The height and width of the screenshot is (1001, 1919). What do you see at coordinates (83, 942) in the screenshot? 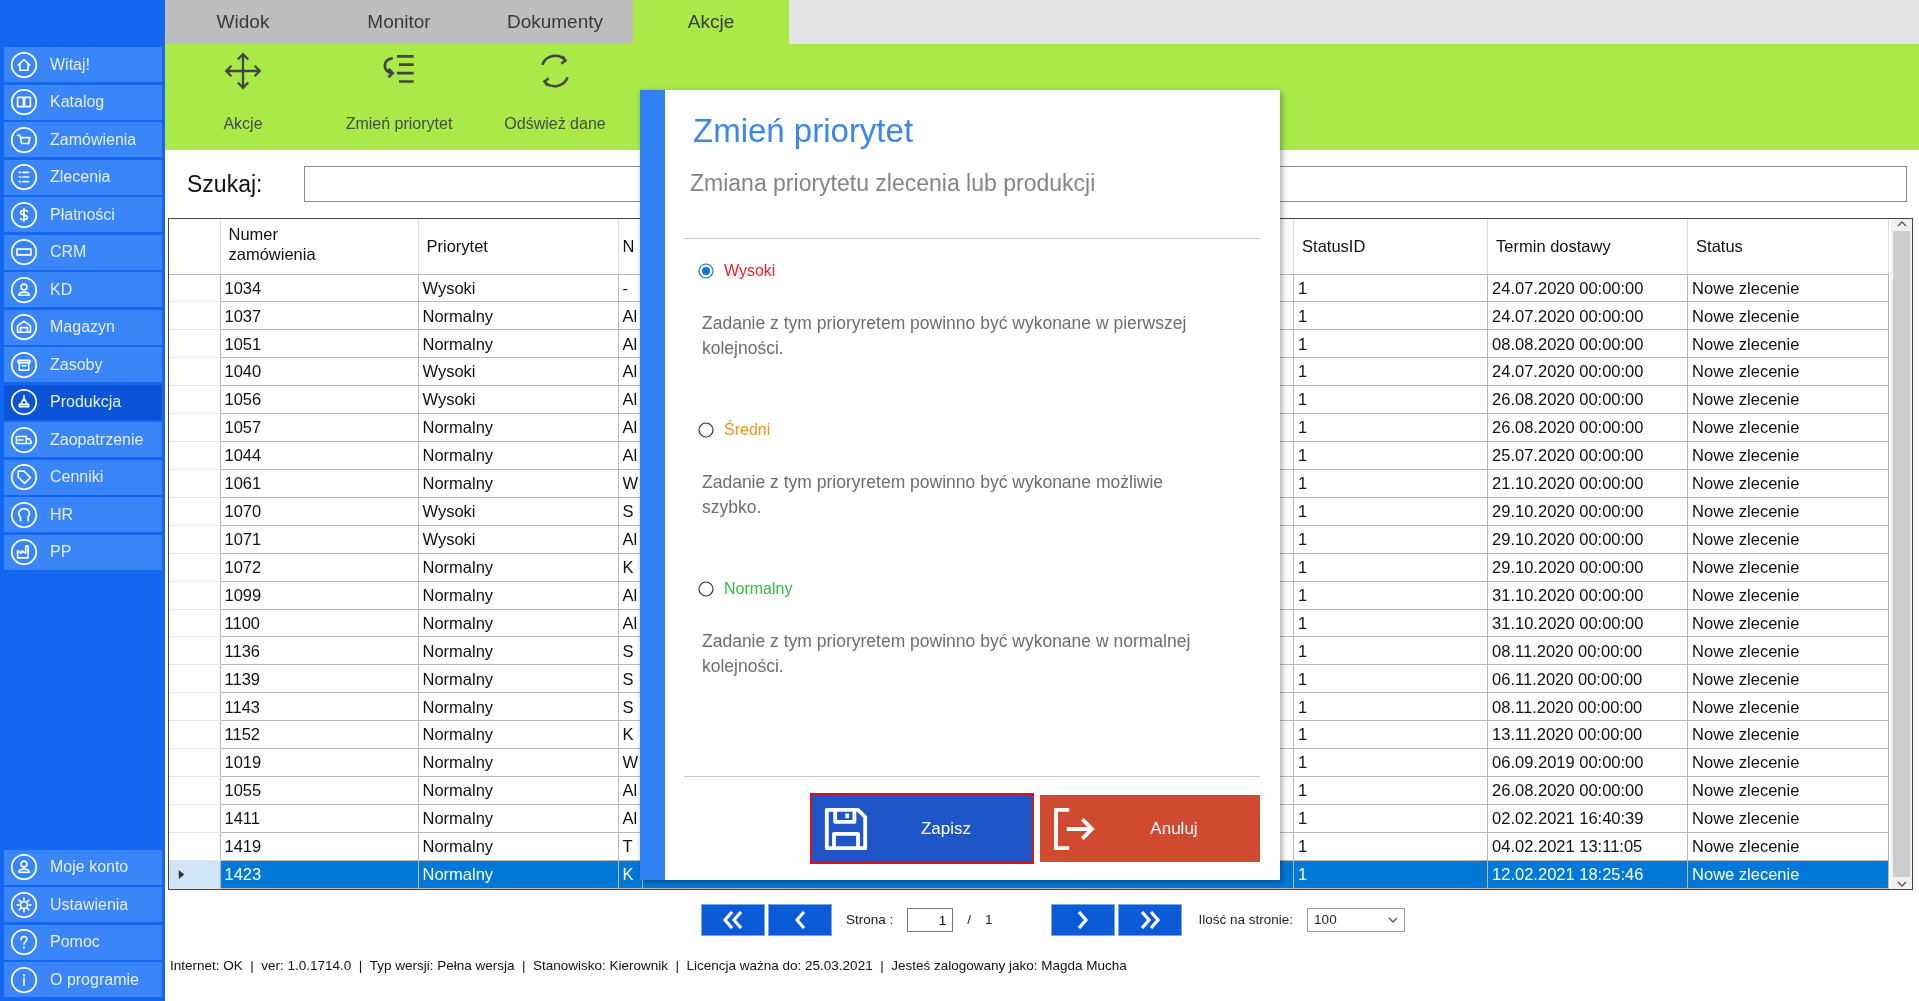
I see `sidebar-item: Pomoc` at bounding box center [83, 942].